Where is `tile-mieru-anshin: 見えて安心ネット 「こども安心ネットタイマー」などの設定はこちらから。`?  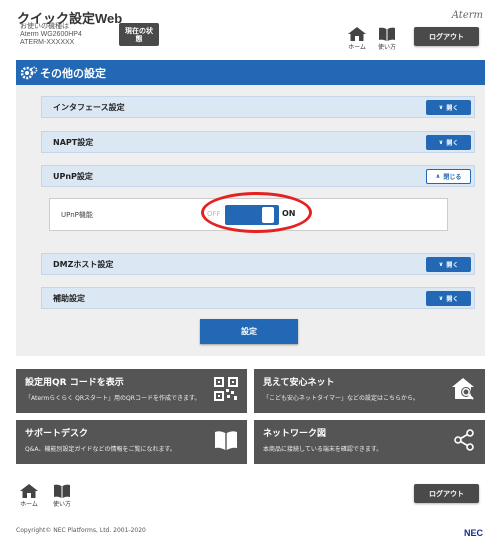 tile-mieru-anshin: 見えて安心ネット 「こども安心ネットタイマー」などの設定はこちらから。 is located at coordinates (369, 391).